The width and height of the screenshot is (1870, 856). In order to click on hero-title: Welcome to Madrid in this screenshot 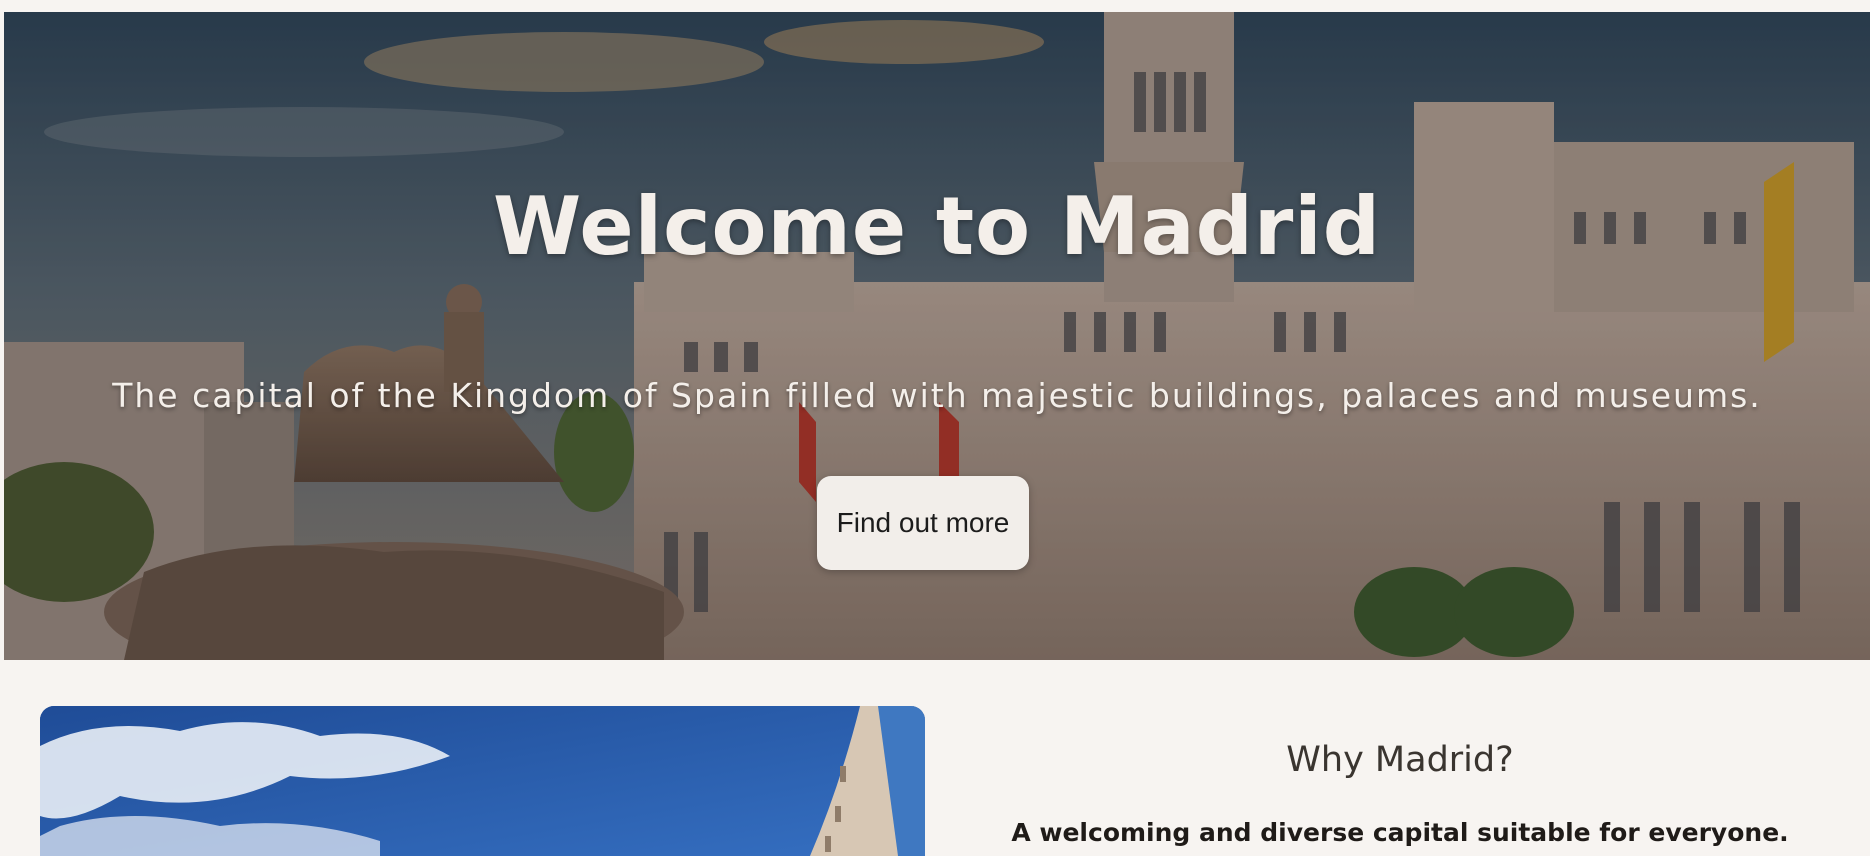, I will do `click(937, 226)`.